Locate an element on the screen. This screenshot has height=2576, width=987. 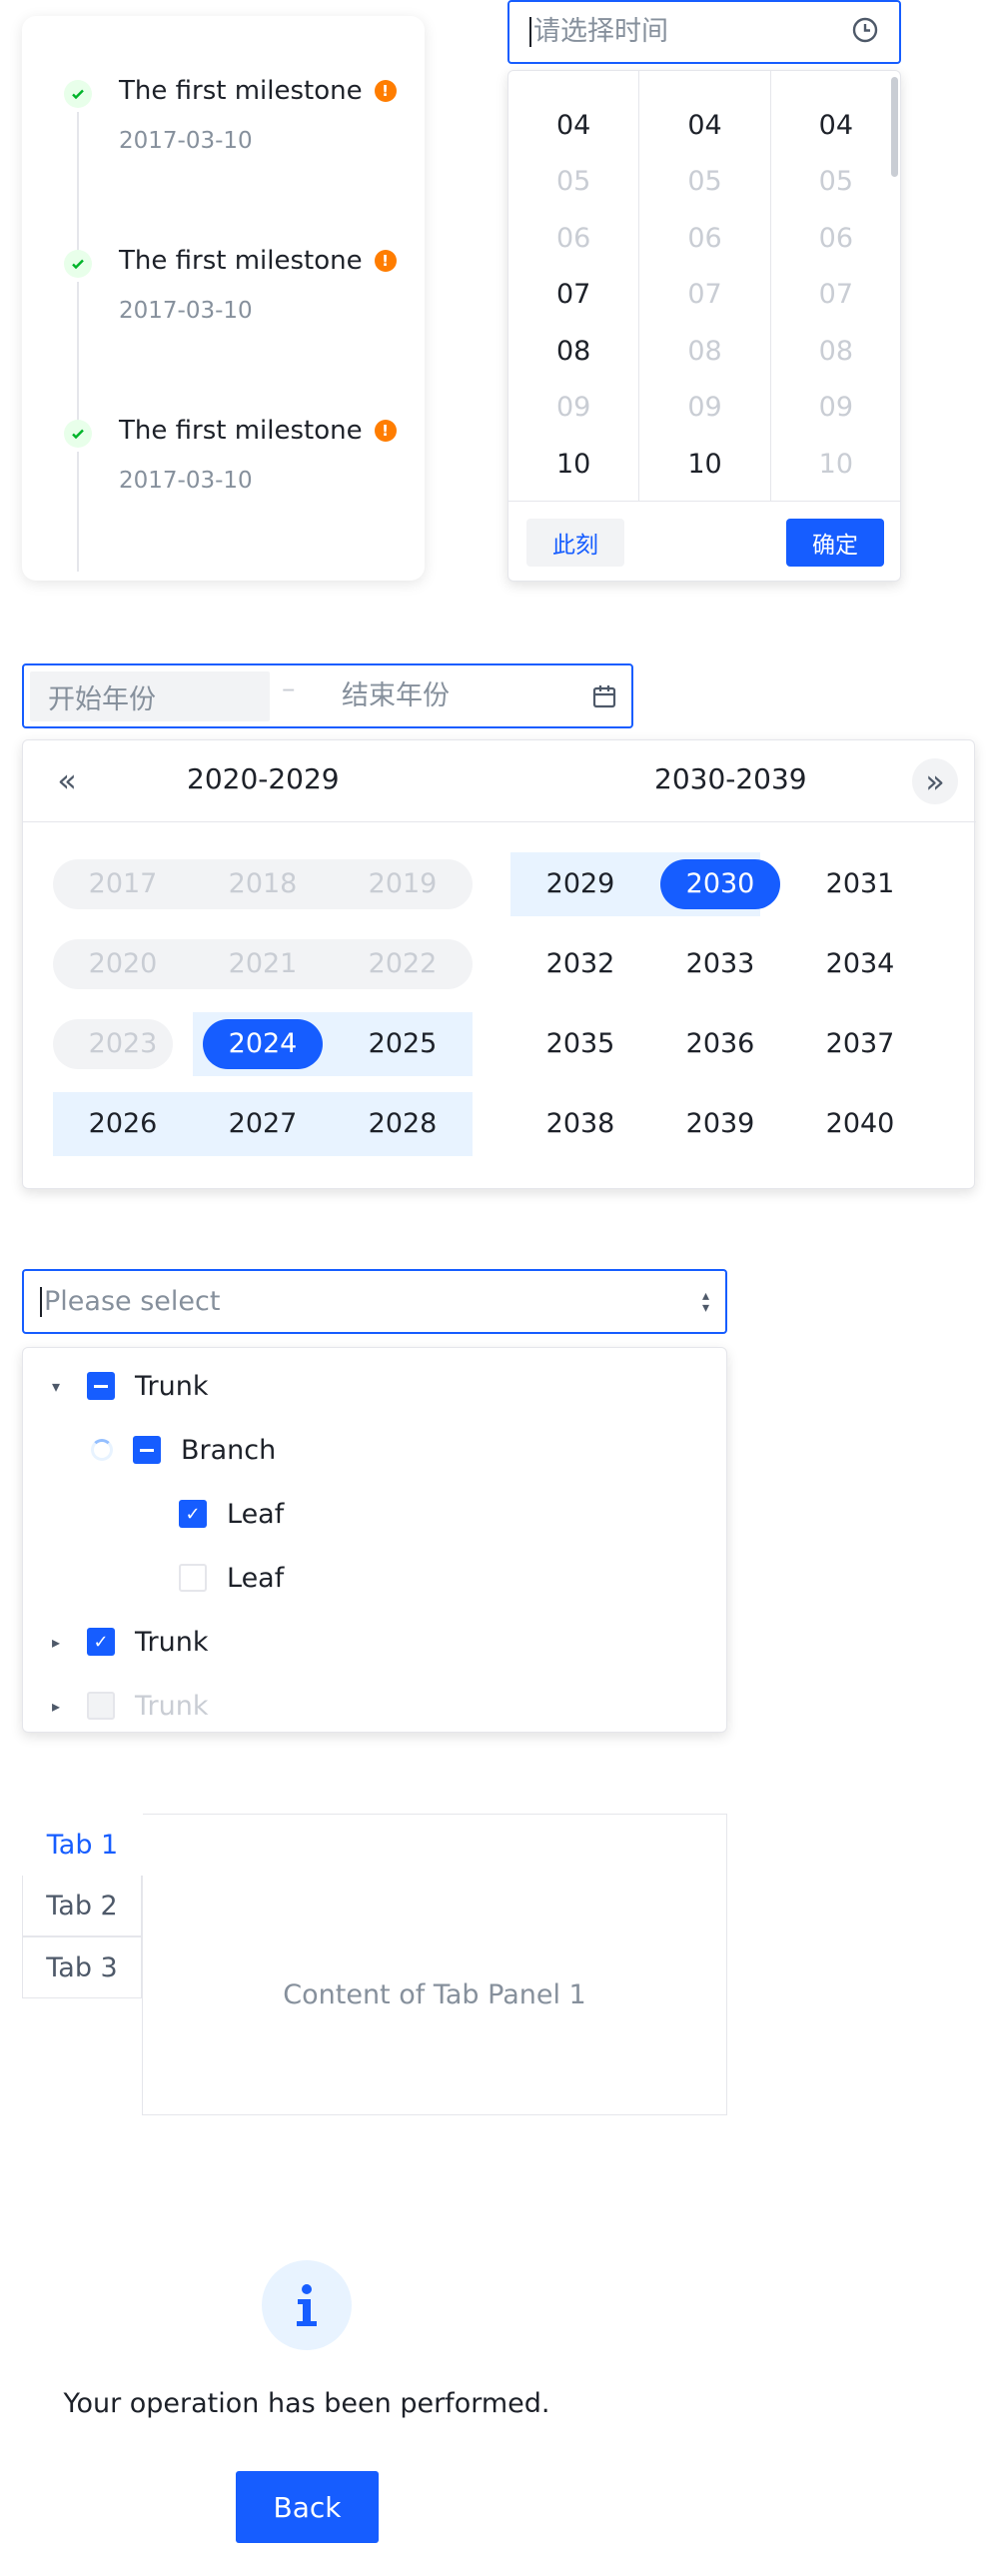
year-label: 2017 is located at coordinates (123, 883).